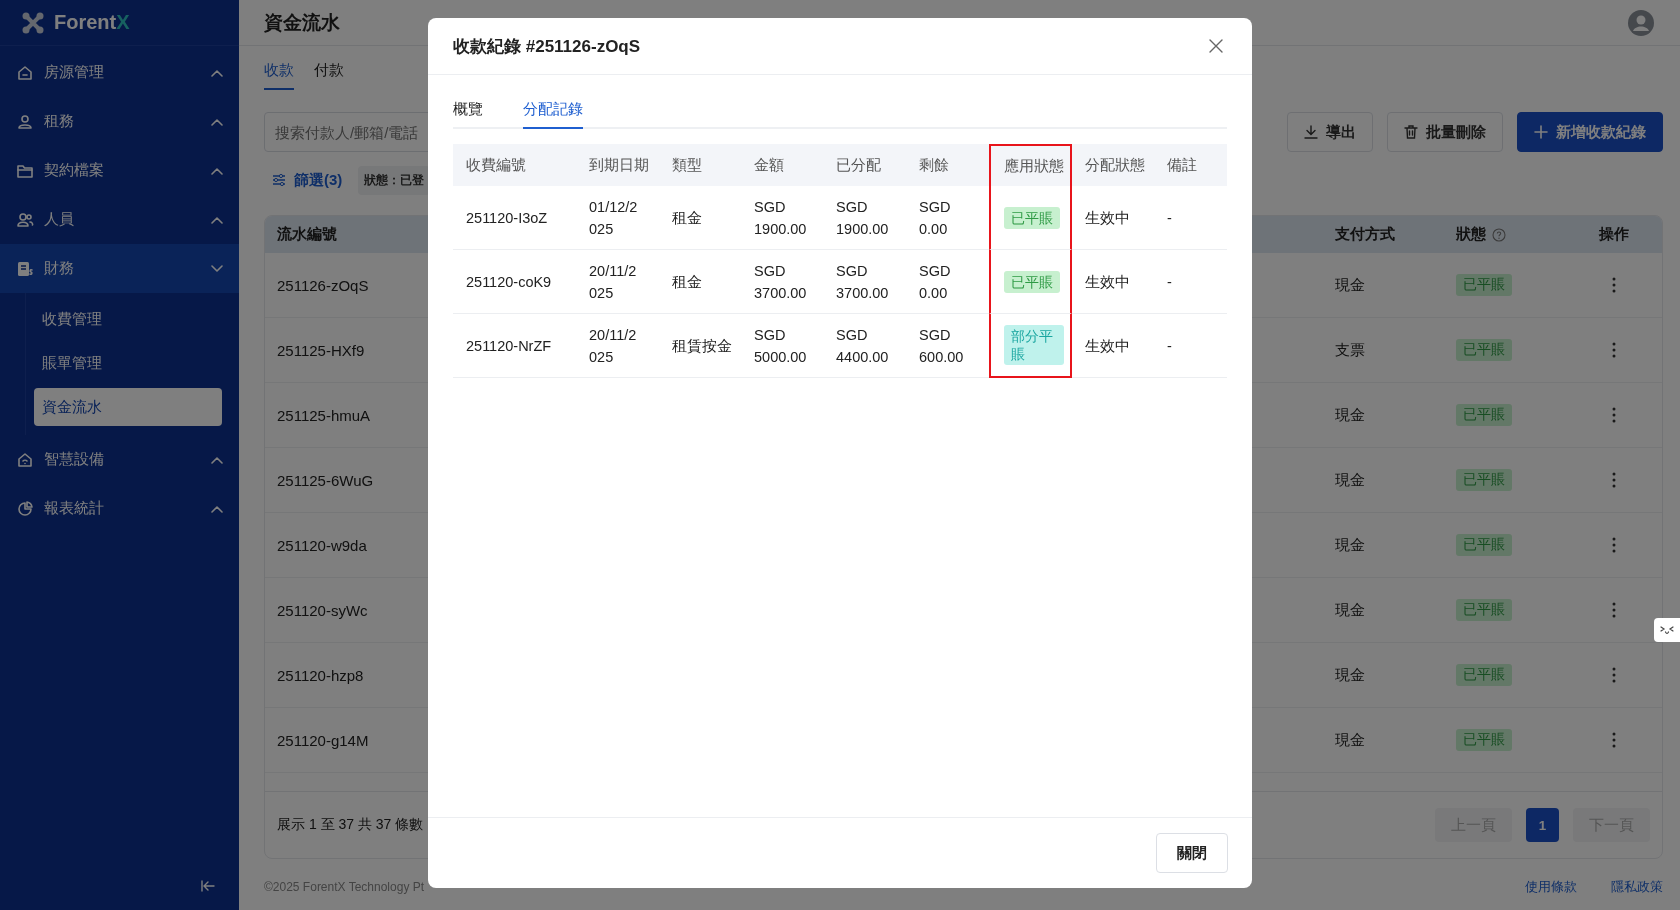 This screenshot has width=1680, height=910. Describe the element at coordinates (323, 740) in the screenshot. I see `table-cell: 251120-g14M` at that location.